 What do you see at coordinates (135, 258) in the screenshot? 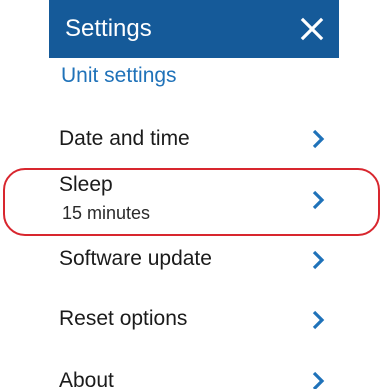
I see `menu-item-label: Software update` at bounding box center [135, 258].